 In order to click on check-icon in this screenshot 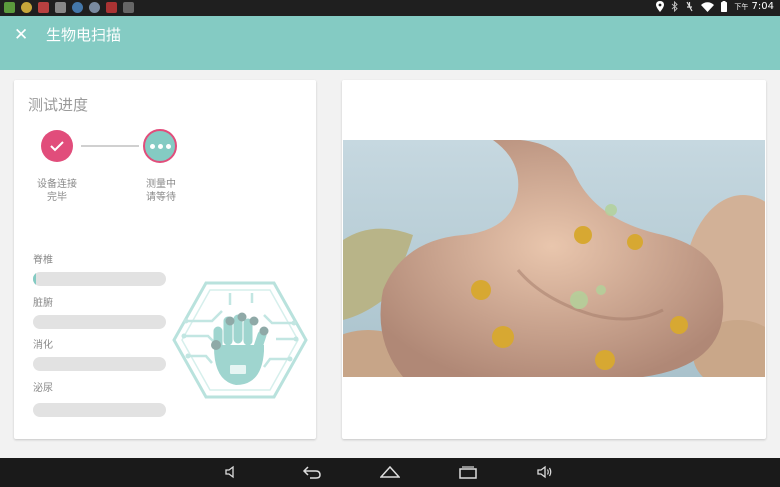, I will do `click(57, 146)`.